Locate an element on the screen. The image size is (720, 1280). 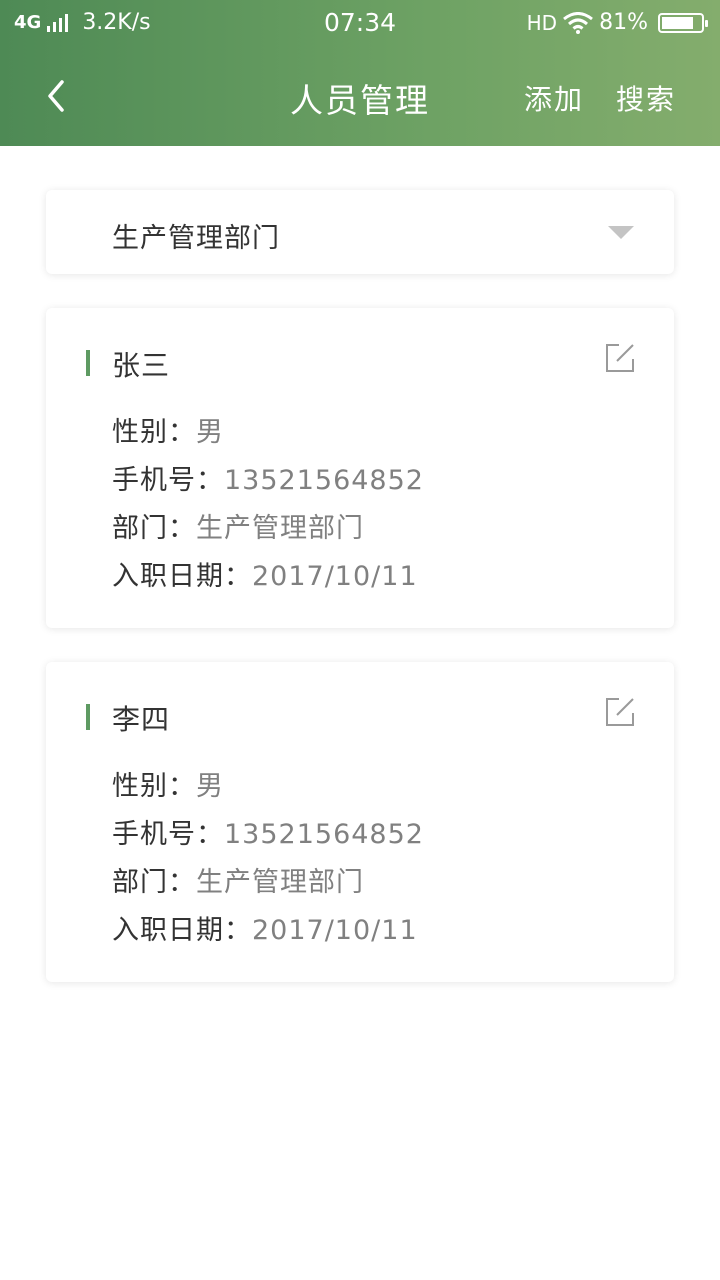
person-name: 李四 is located at coordinates (141, 719).